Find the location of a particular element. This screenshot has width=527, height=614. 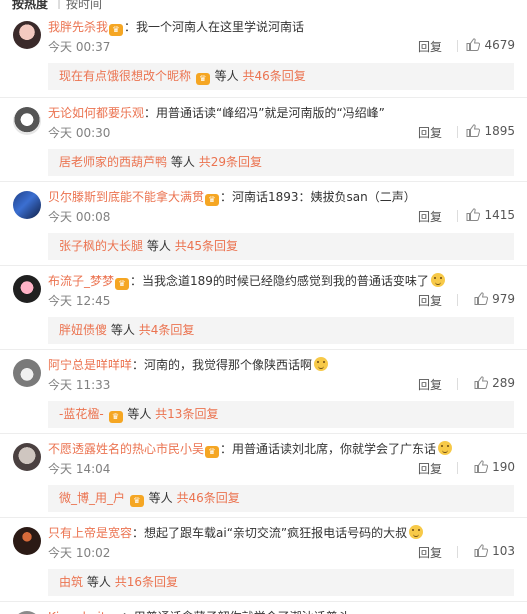

username-link: 贝尔滕斯到底能不能拿大满贯 is located at coordinates (126, 197).